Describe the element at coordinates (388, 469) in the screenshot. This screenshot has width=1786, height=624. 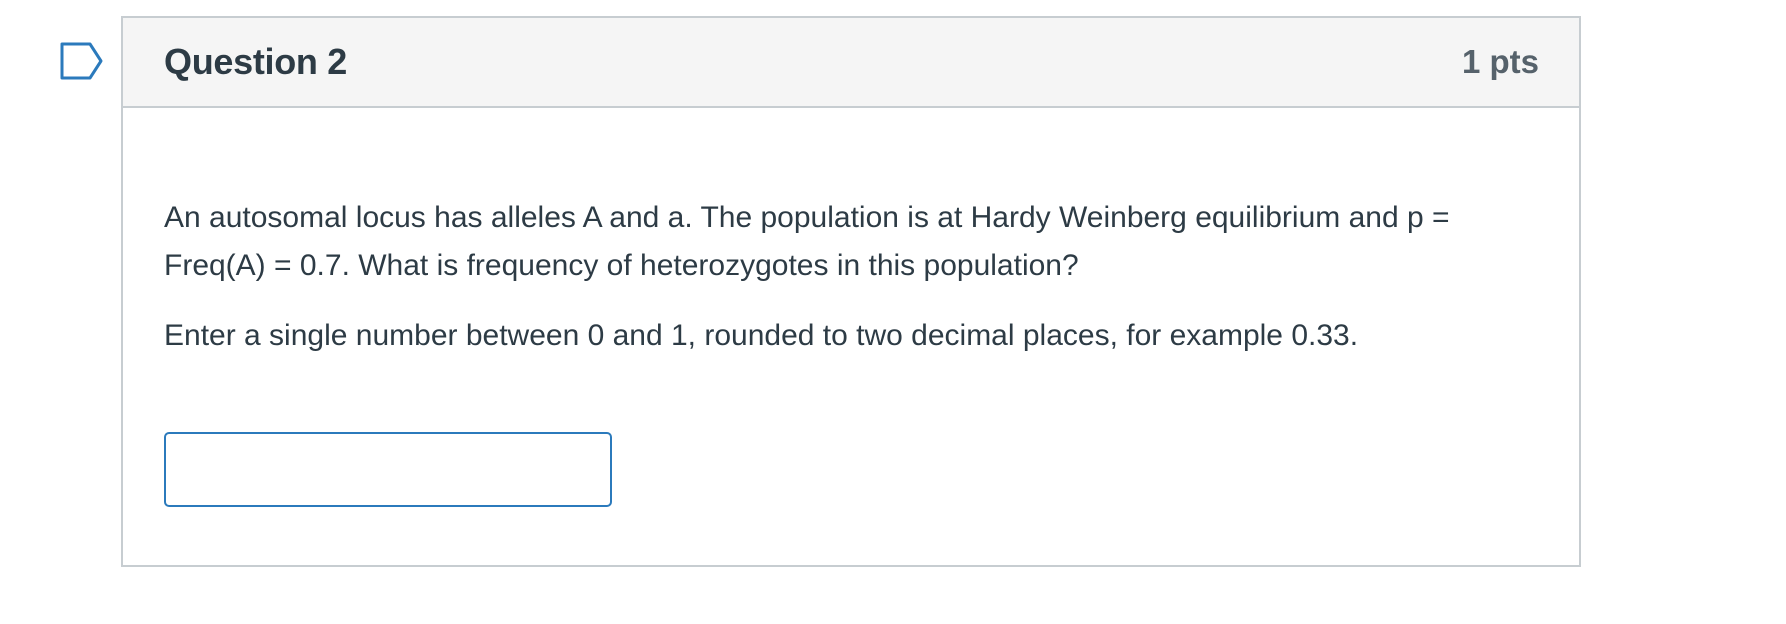
I see `answer-input` at that location.